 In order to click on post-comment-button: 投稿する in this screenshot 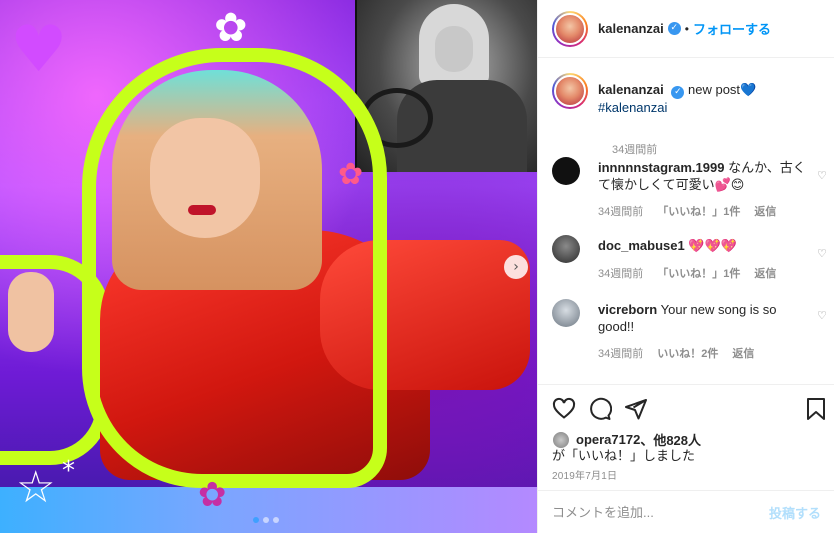, I will do `click(795, 512)`.